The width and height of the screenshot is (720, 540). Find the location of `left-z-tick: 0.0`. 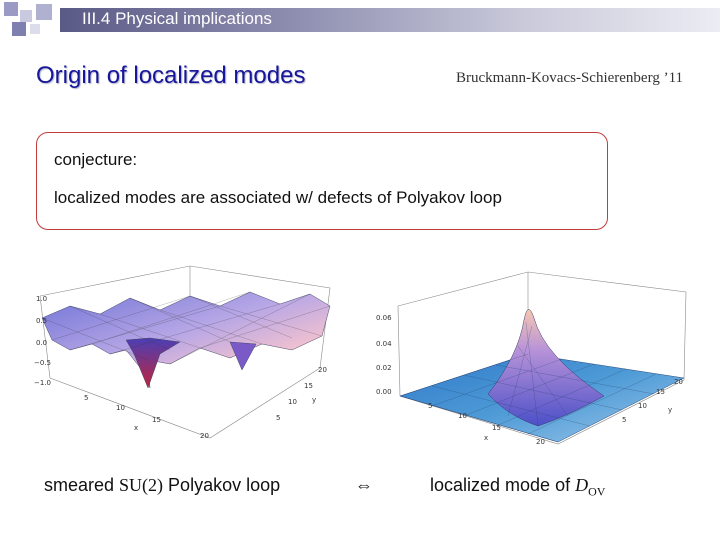

left-z-tick: 0.0 is located at coordinates (41, 343).